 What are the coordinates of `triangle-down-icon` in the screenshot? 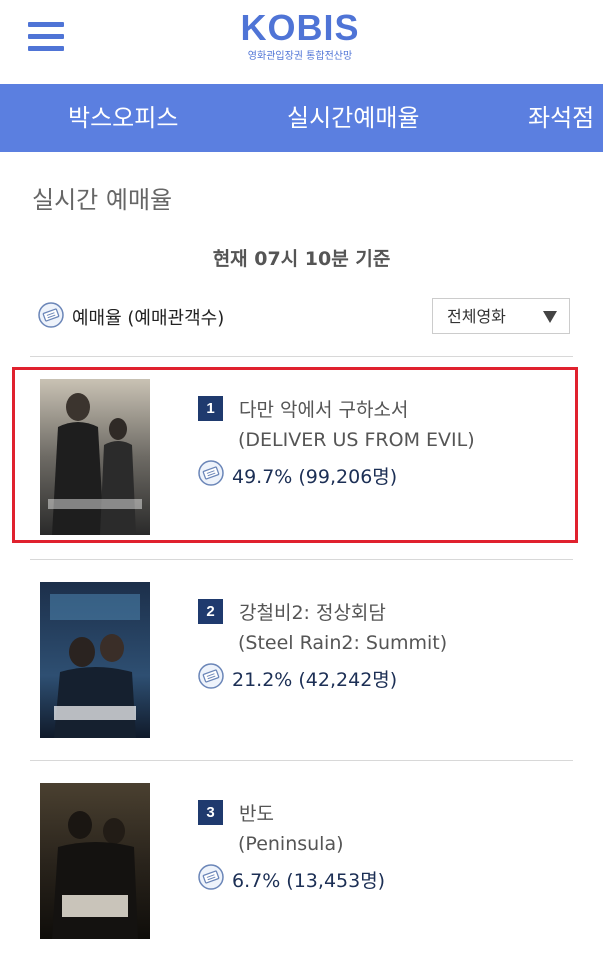 It's located at (550, 317).